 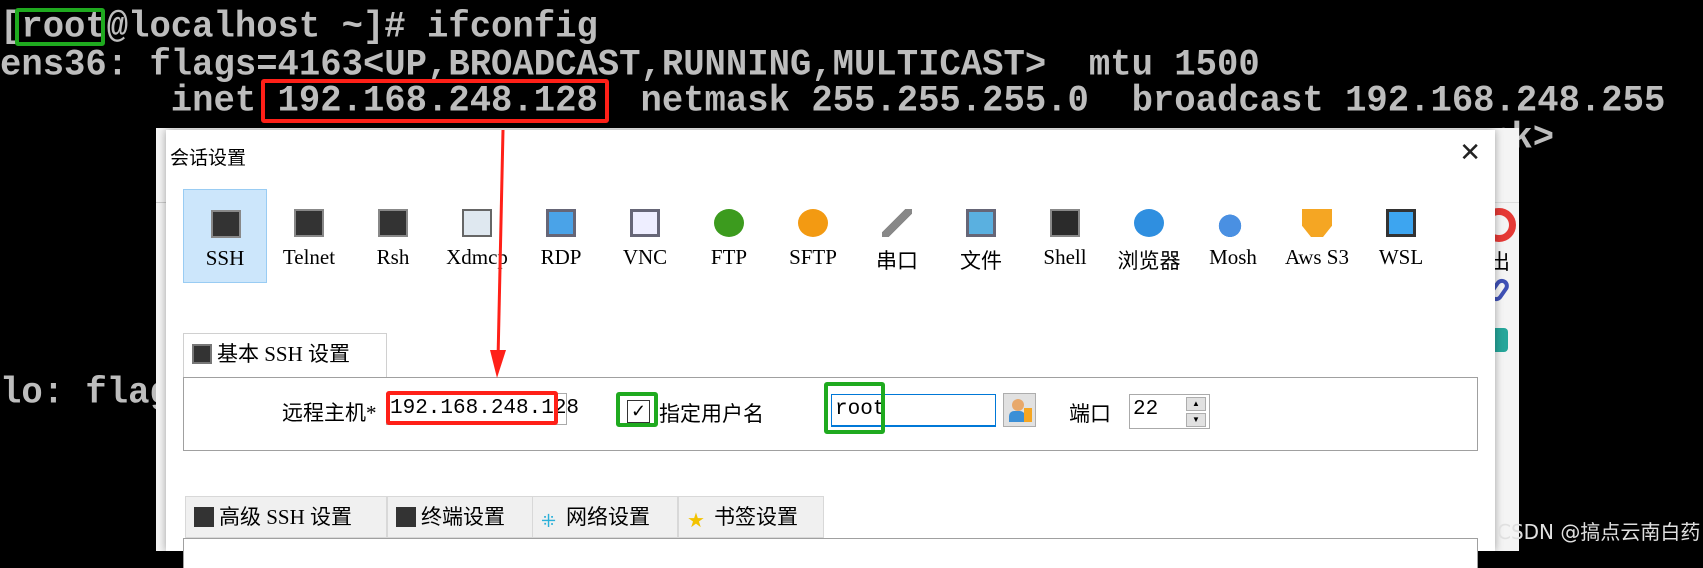 What do you see at coordinates (561, 223) in the screenshot?
I see `windows-monitor-icon` at bounding box center [561, 223].